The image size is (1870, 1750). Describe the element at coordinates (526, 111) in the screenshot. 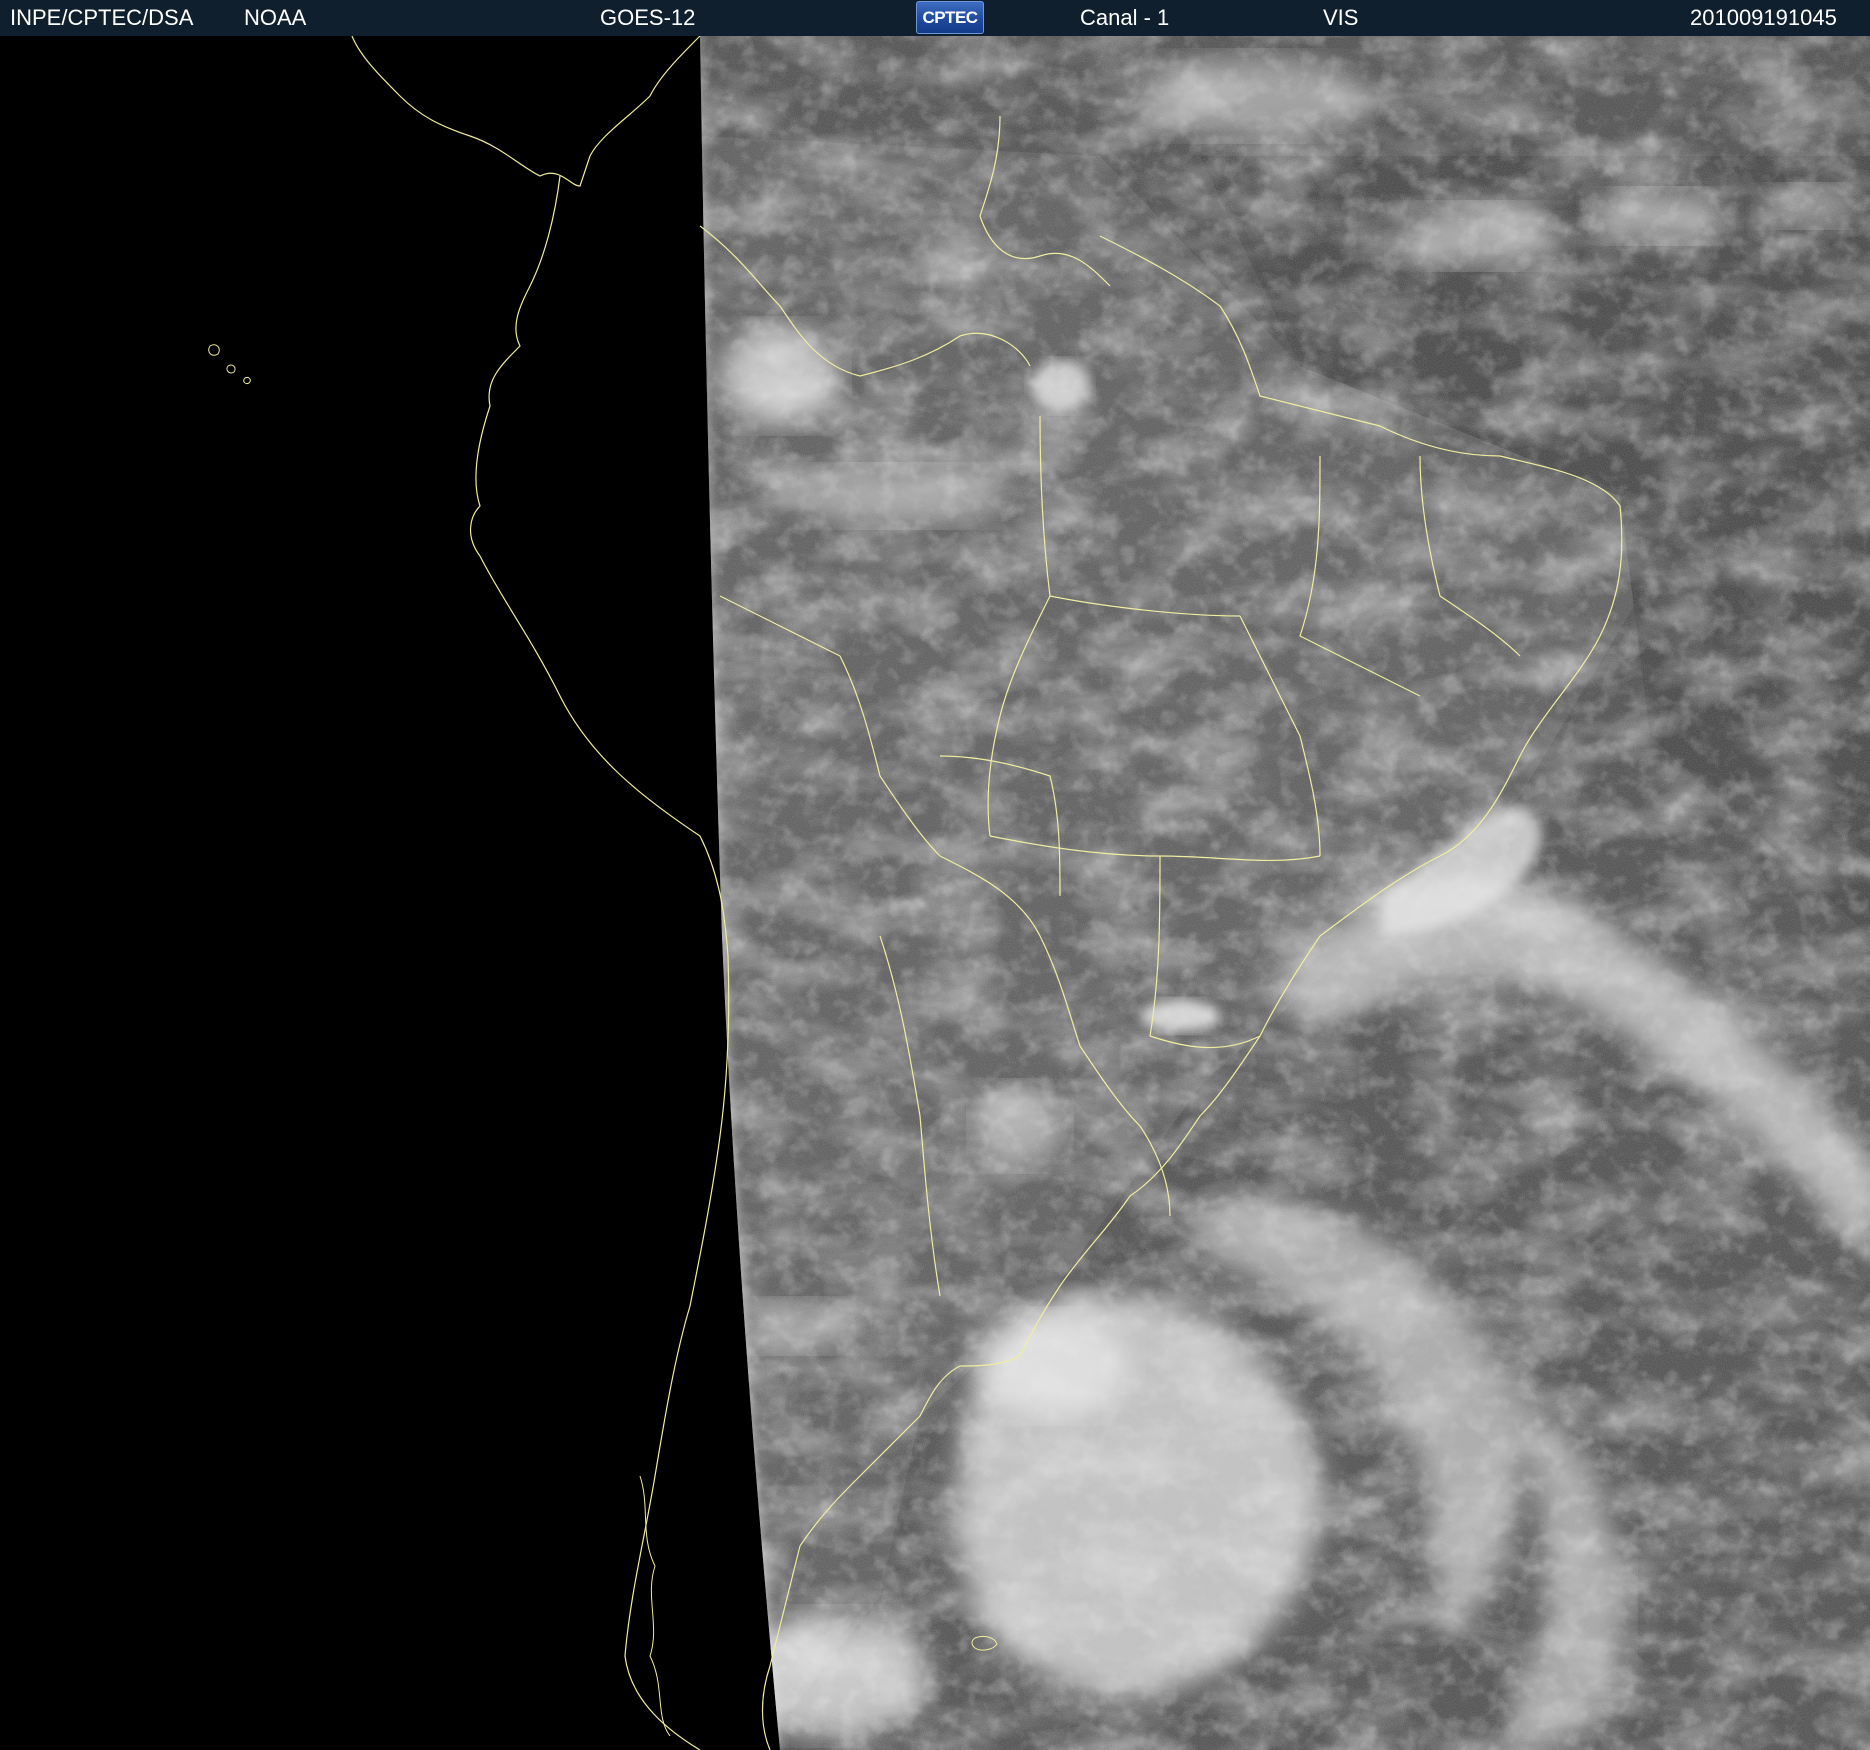

I see `central-america-coast` at that location.